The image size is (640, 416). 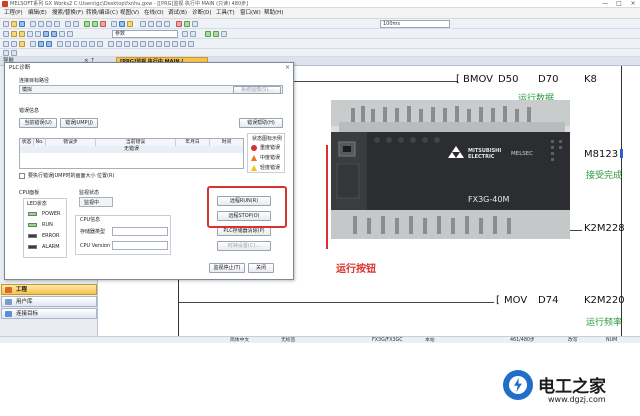 What do you see at coordinates (37, 13) in the screenshot?
I see `menu-edit: 编辑(E)` at bounding box center [37, 13].